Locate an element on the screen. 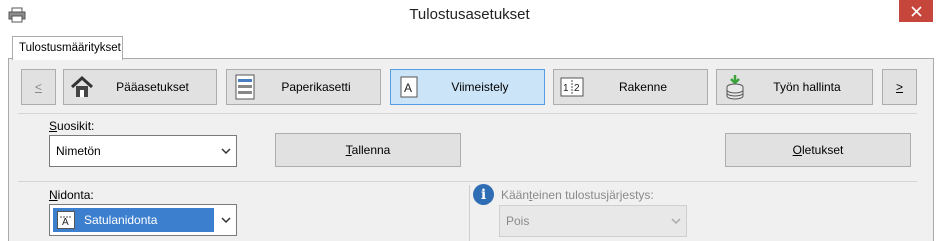  saddle-stitch-icon: A is located at coordinates (66, 220).